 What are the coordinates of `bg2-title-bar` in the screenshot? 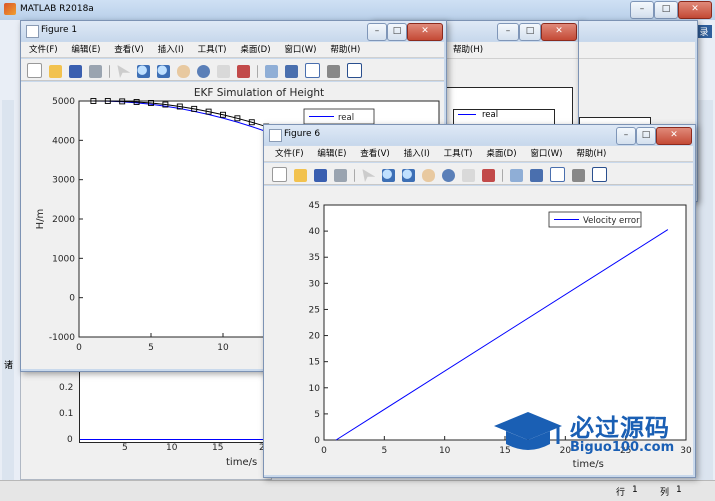 It's located at (638, 31).